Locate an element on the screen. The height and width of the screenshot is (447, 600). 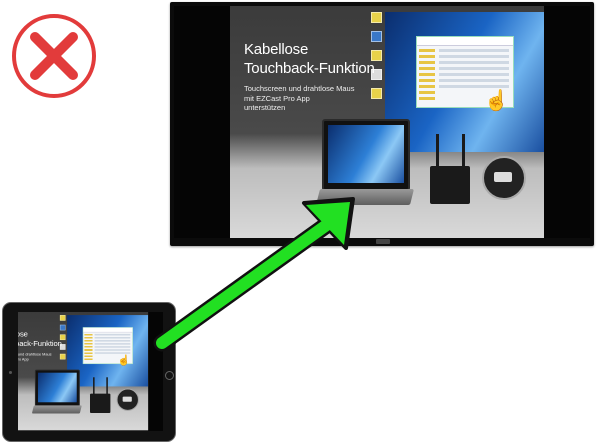
home-button is located at coordinates (169, 375).